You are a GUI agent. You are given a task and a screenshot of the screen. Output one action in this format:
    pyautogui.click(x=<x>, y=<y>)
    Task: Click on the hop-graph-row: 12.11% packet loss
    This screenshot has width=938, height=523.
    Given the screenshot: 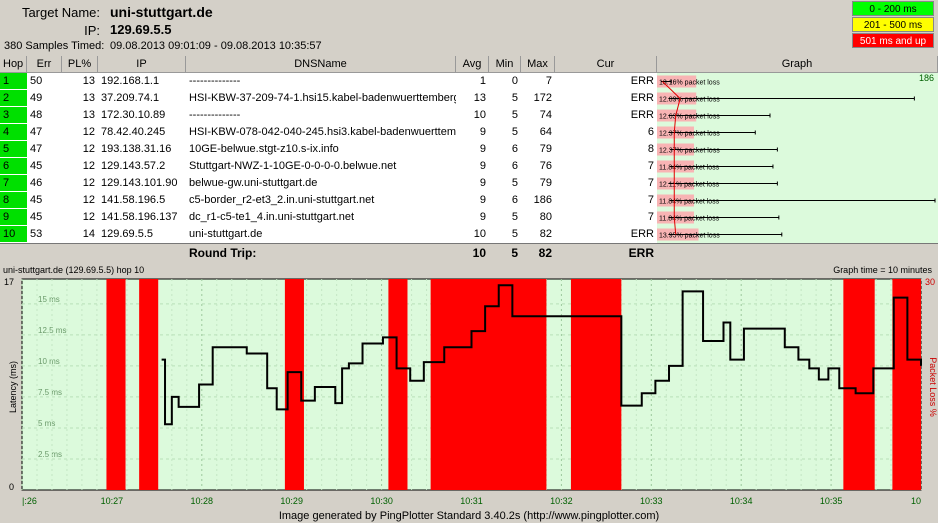 What is the action you would take?
    pyautogui.click(x=717, y=183)
    